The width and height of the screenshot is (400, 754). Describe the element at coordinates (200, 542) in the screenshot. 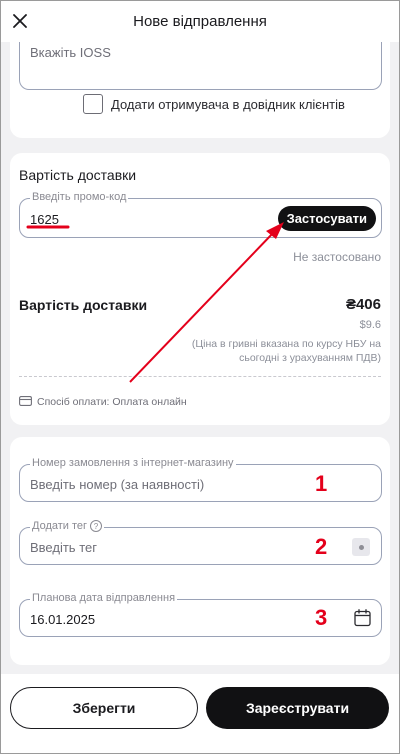

I see `tag-field: Додати тег? Введіть тег` at that location.